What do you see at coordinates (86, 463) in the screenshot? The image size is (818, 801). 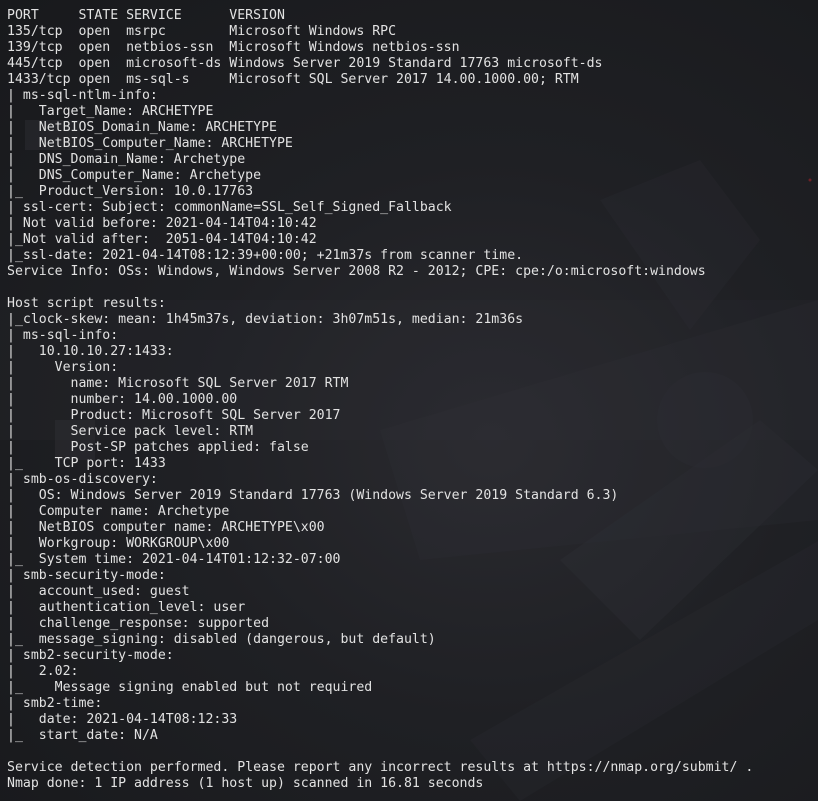 I see `terminal-line: |_ TCP port: 1433` at bounding box center [86, 463].